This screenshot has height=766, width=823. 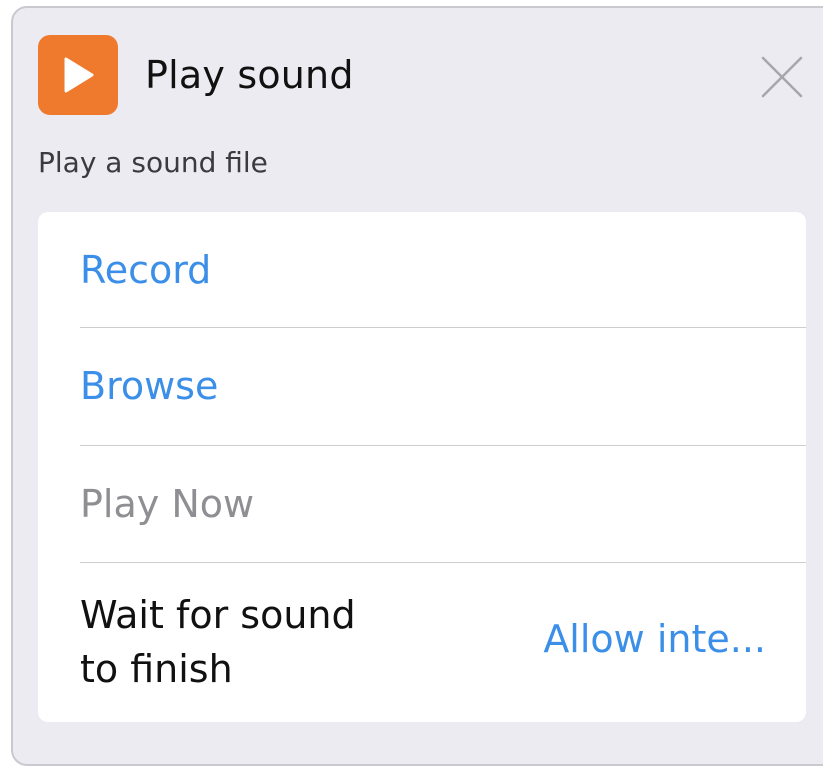 What do you see at coordinates (423, 75) in the screenshot?
I see `panel-header: Play sound` at bounding box center [423, 75].